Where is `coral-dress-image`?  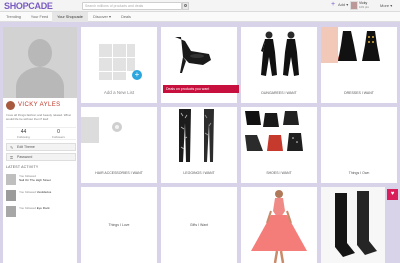
coral-dress-image is located at coordinates (279, 226).